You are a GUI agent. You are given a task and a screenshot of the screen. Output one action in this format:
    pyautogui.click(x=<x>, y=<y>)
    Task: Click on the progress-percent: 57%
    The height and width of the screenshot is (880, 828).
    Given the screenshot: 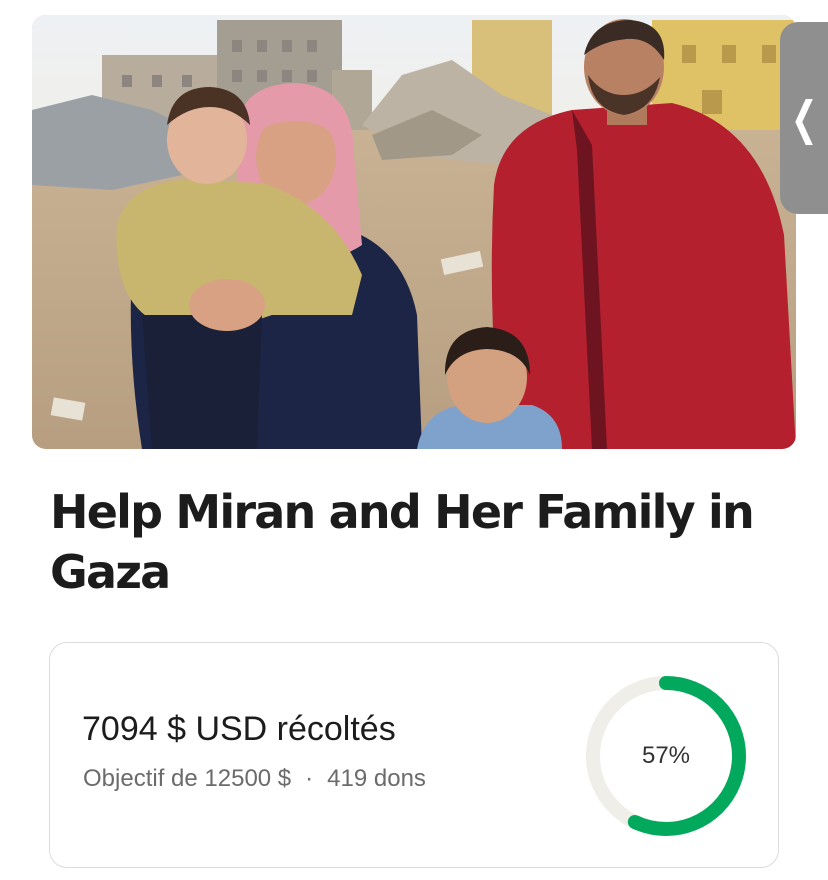 What is the action you would take?
    pyautogui.click(x=666, y=755)
    